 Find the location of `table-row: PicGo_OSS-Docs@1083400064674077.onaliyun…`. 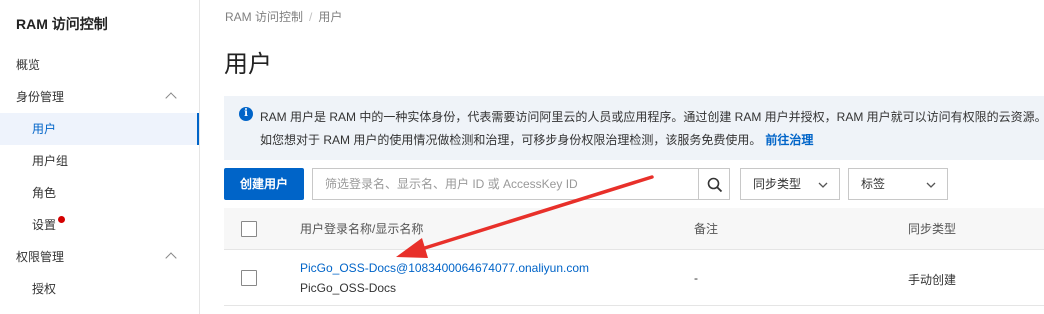

table-row: PicGo_OSS-Docs@1083400064674077.onaliyun… is located at coordinates (634, 278).